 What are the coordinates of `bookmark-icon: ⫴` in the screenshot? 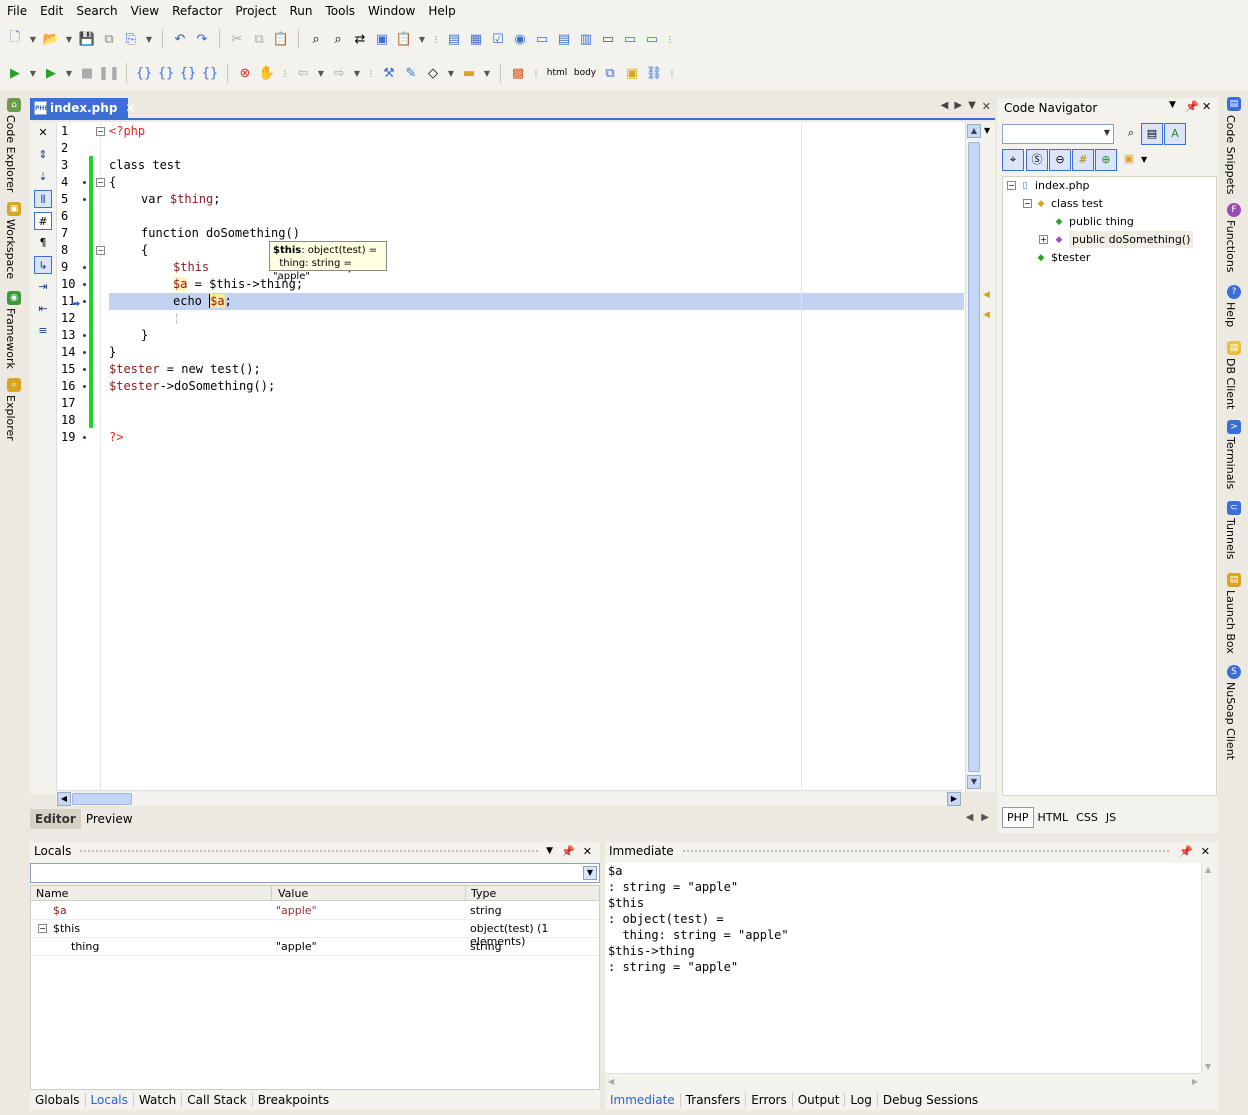 It's located at (43, 199).